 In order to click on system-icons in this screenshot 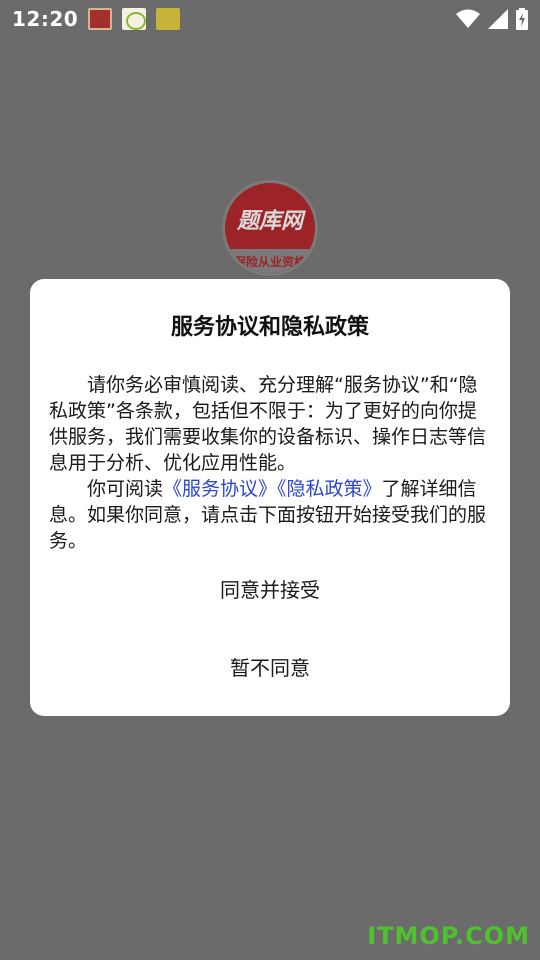, I will do `click(492, 19)`.